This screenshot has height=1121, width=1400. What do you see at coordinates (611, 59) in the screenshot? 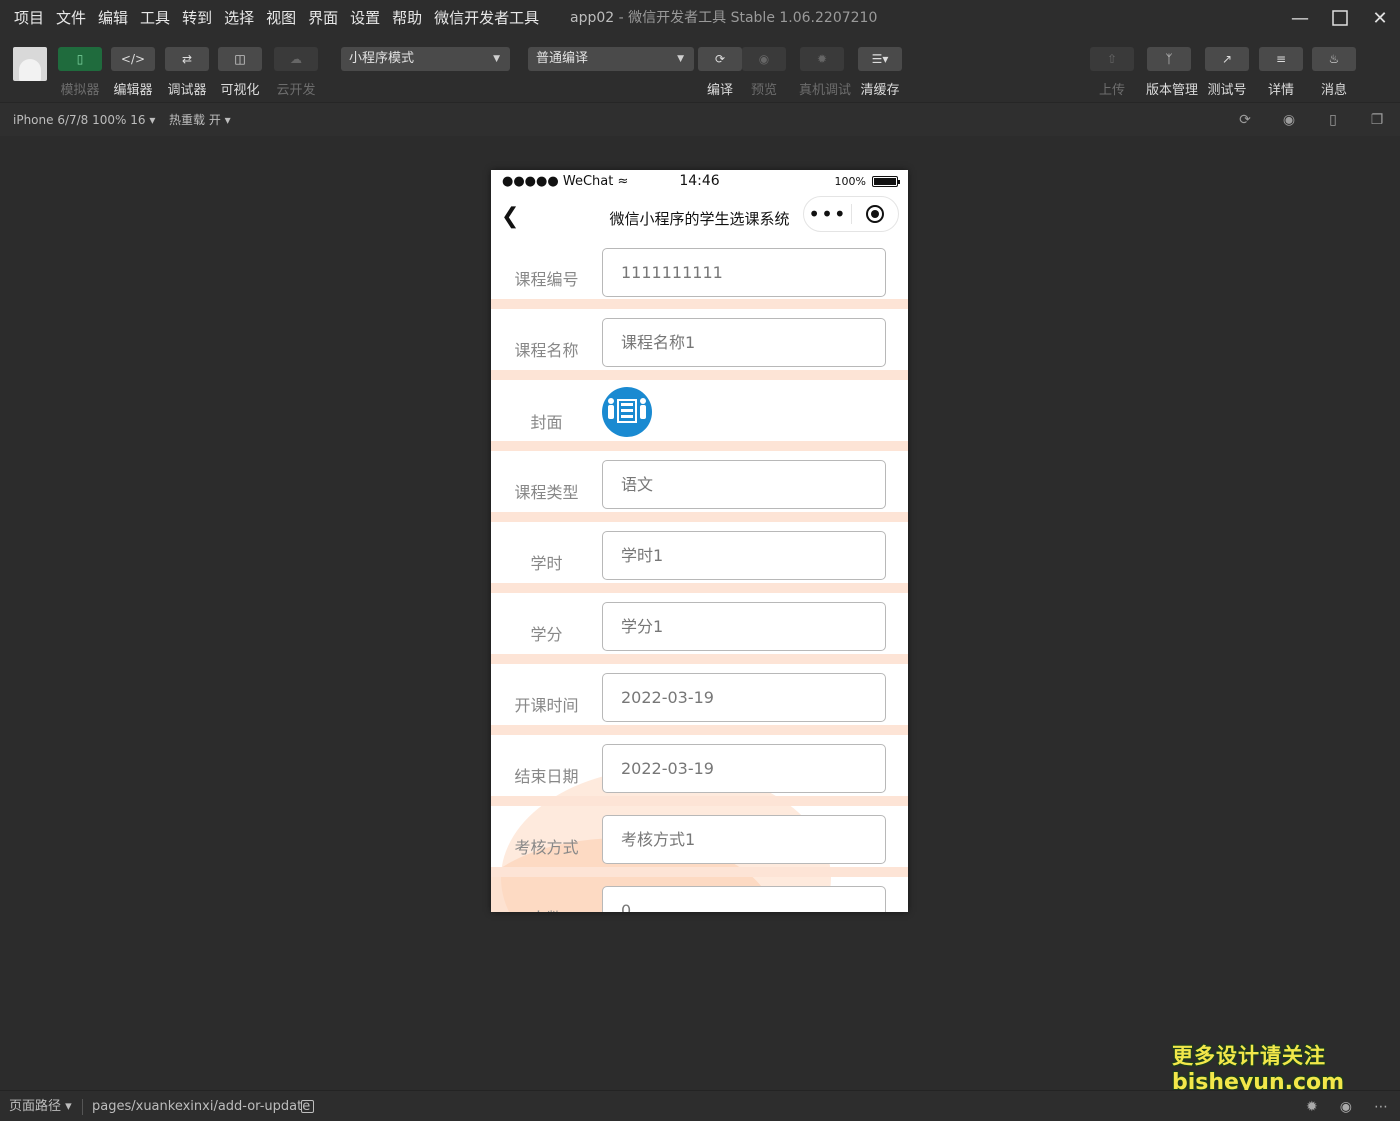
I see `compile-select: 普通编译 ▼` at bounding box center [611, 59].